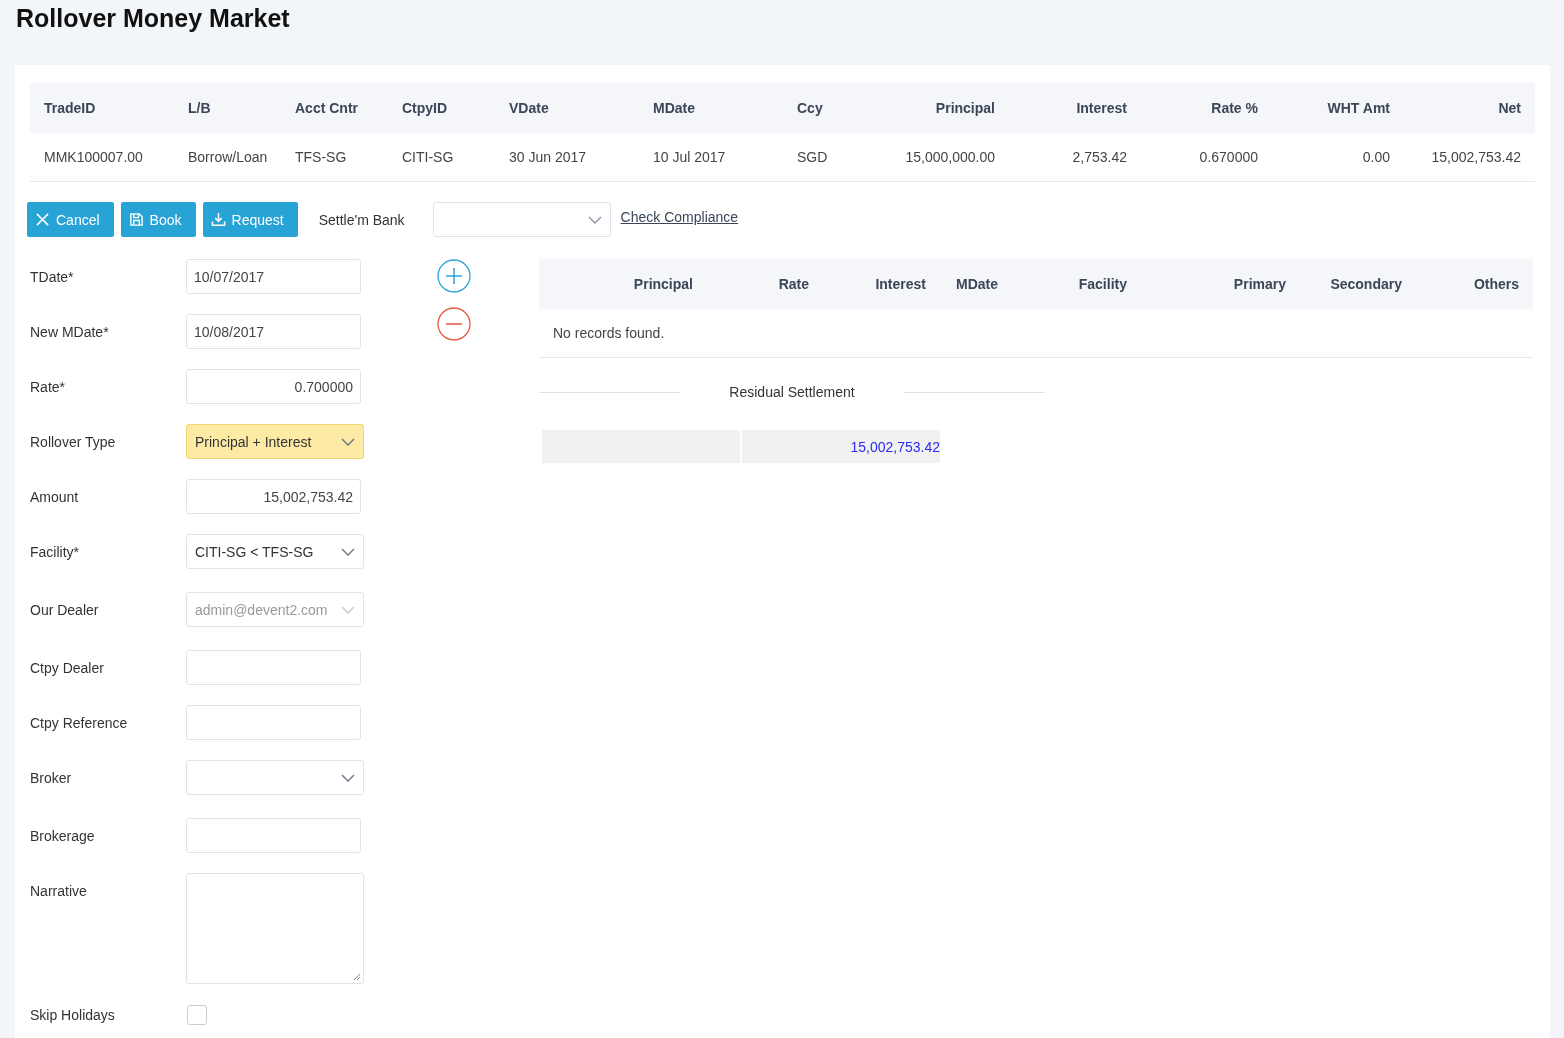 The image size is (1564, 1038). I want to click on remove-icon, so click(454, 324).